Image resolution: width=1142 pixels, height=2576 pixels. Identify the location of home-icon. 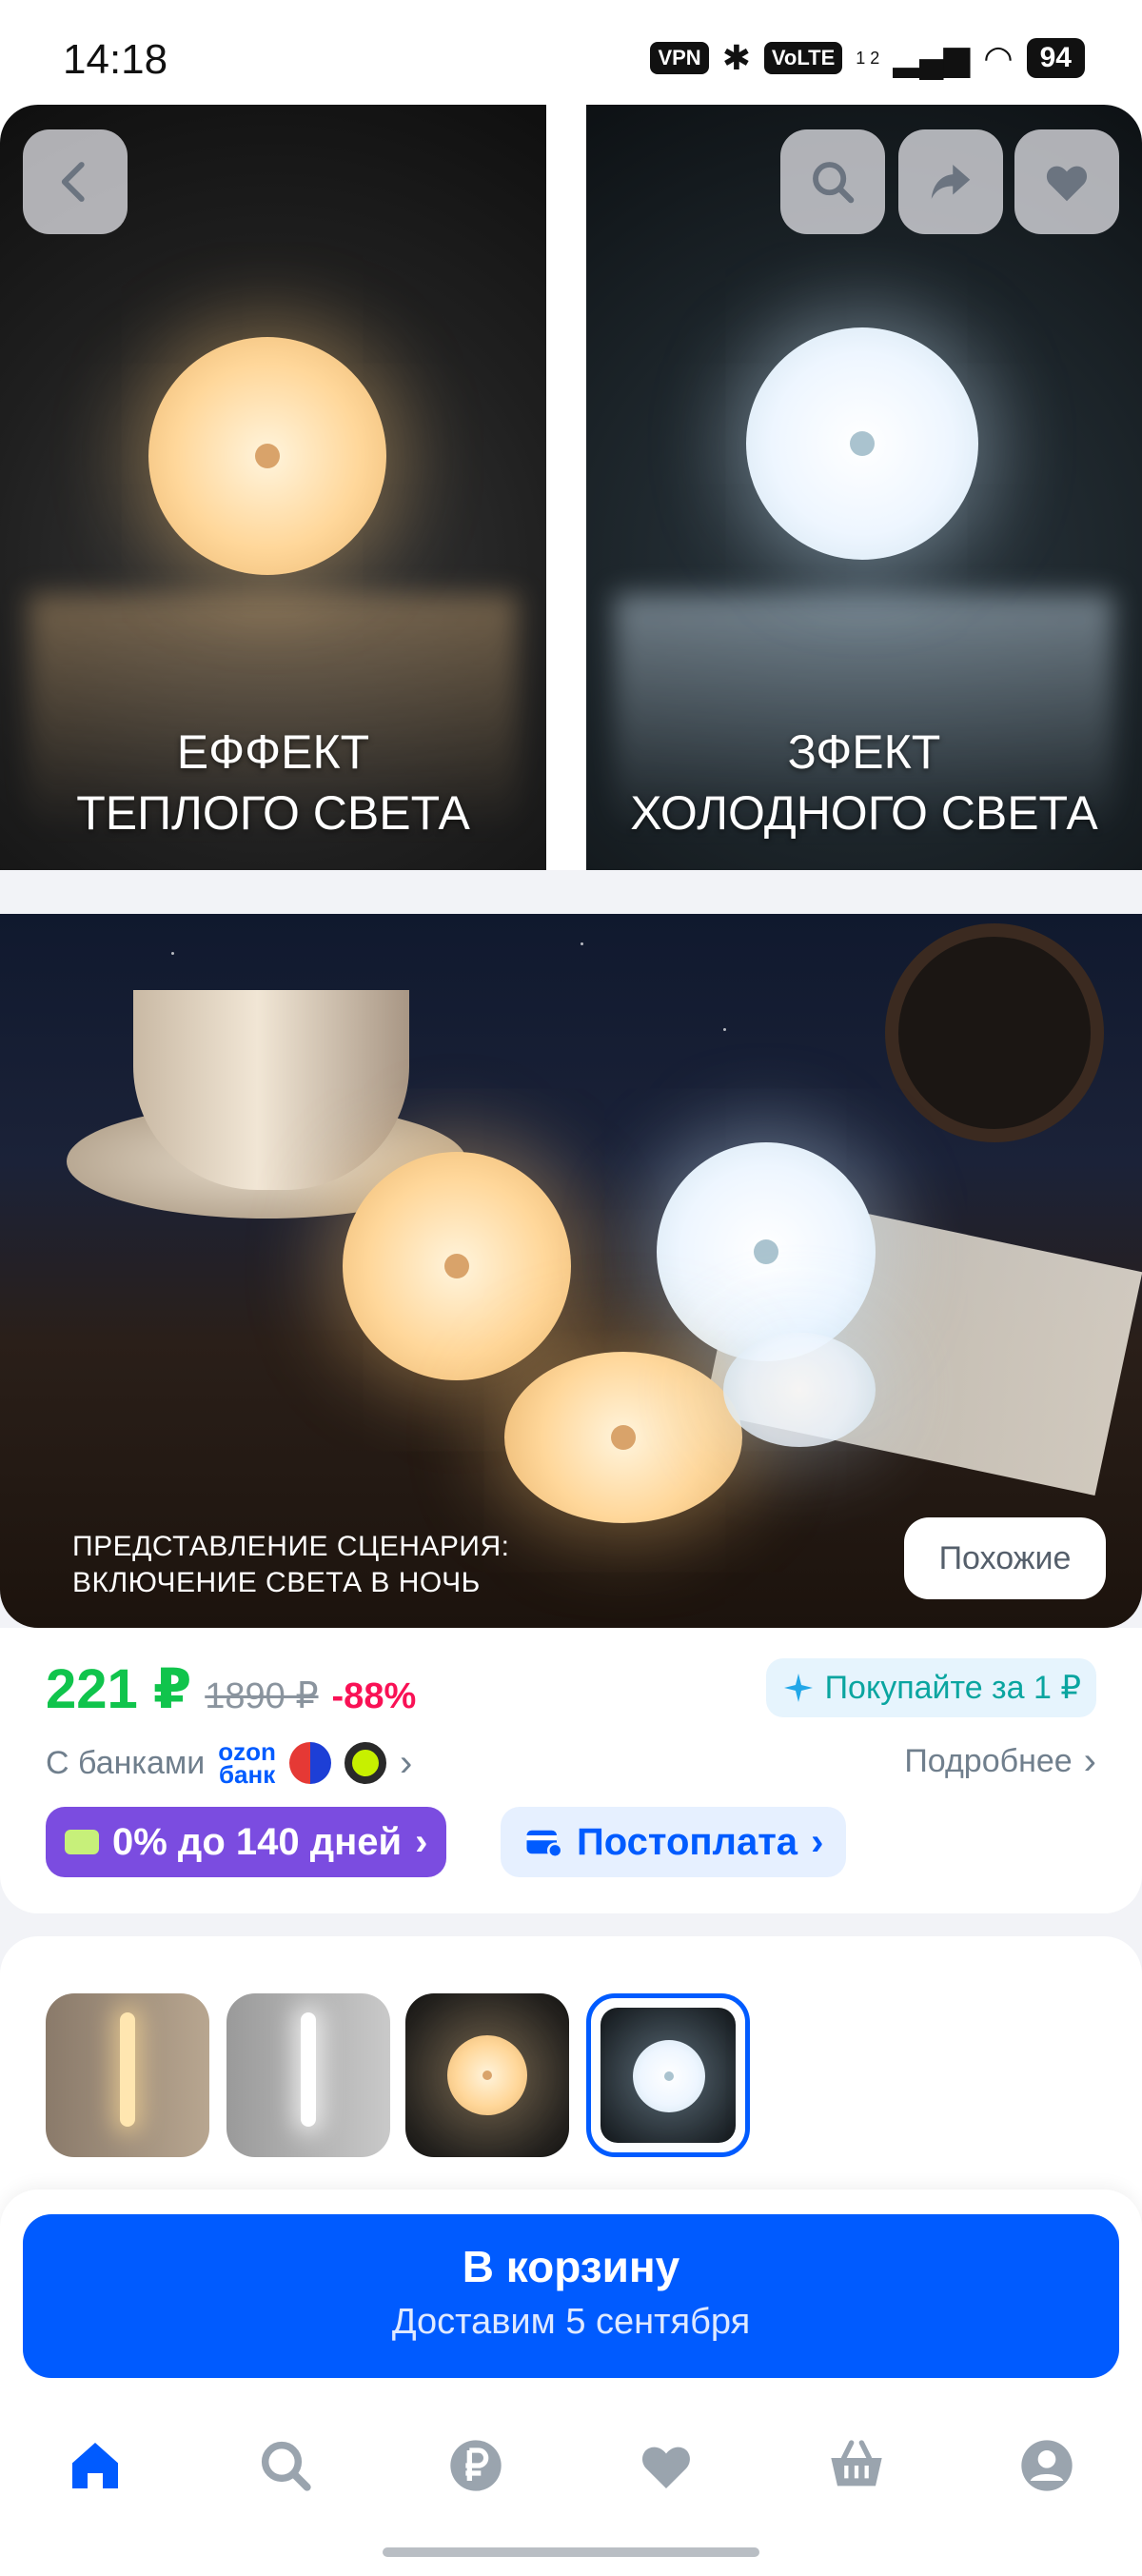
(95, 2465).